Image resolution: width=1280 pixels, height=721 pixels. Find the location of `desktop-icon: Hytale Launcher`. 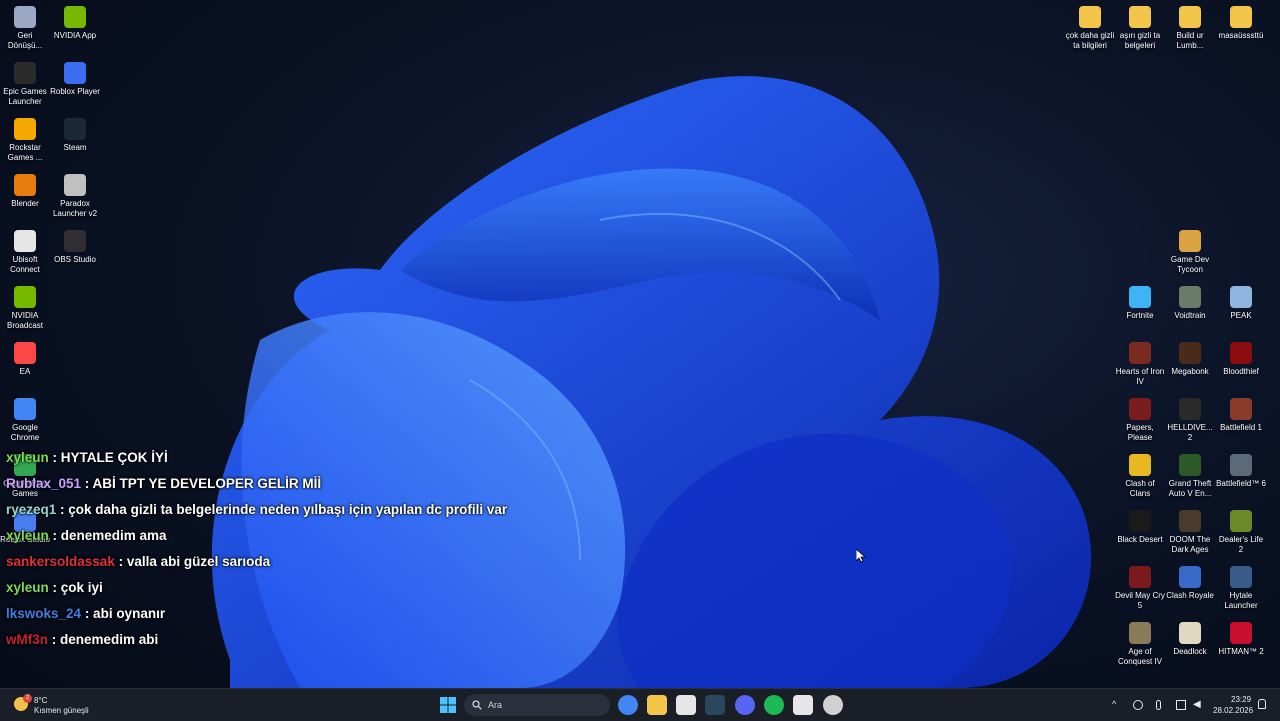

desktop-icon: Hytale Launcher is located at coordinates (1241, 588).